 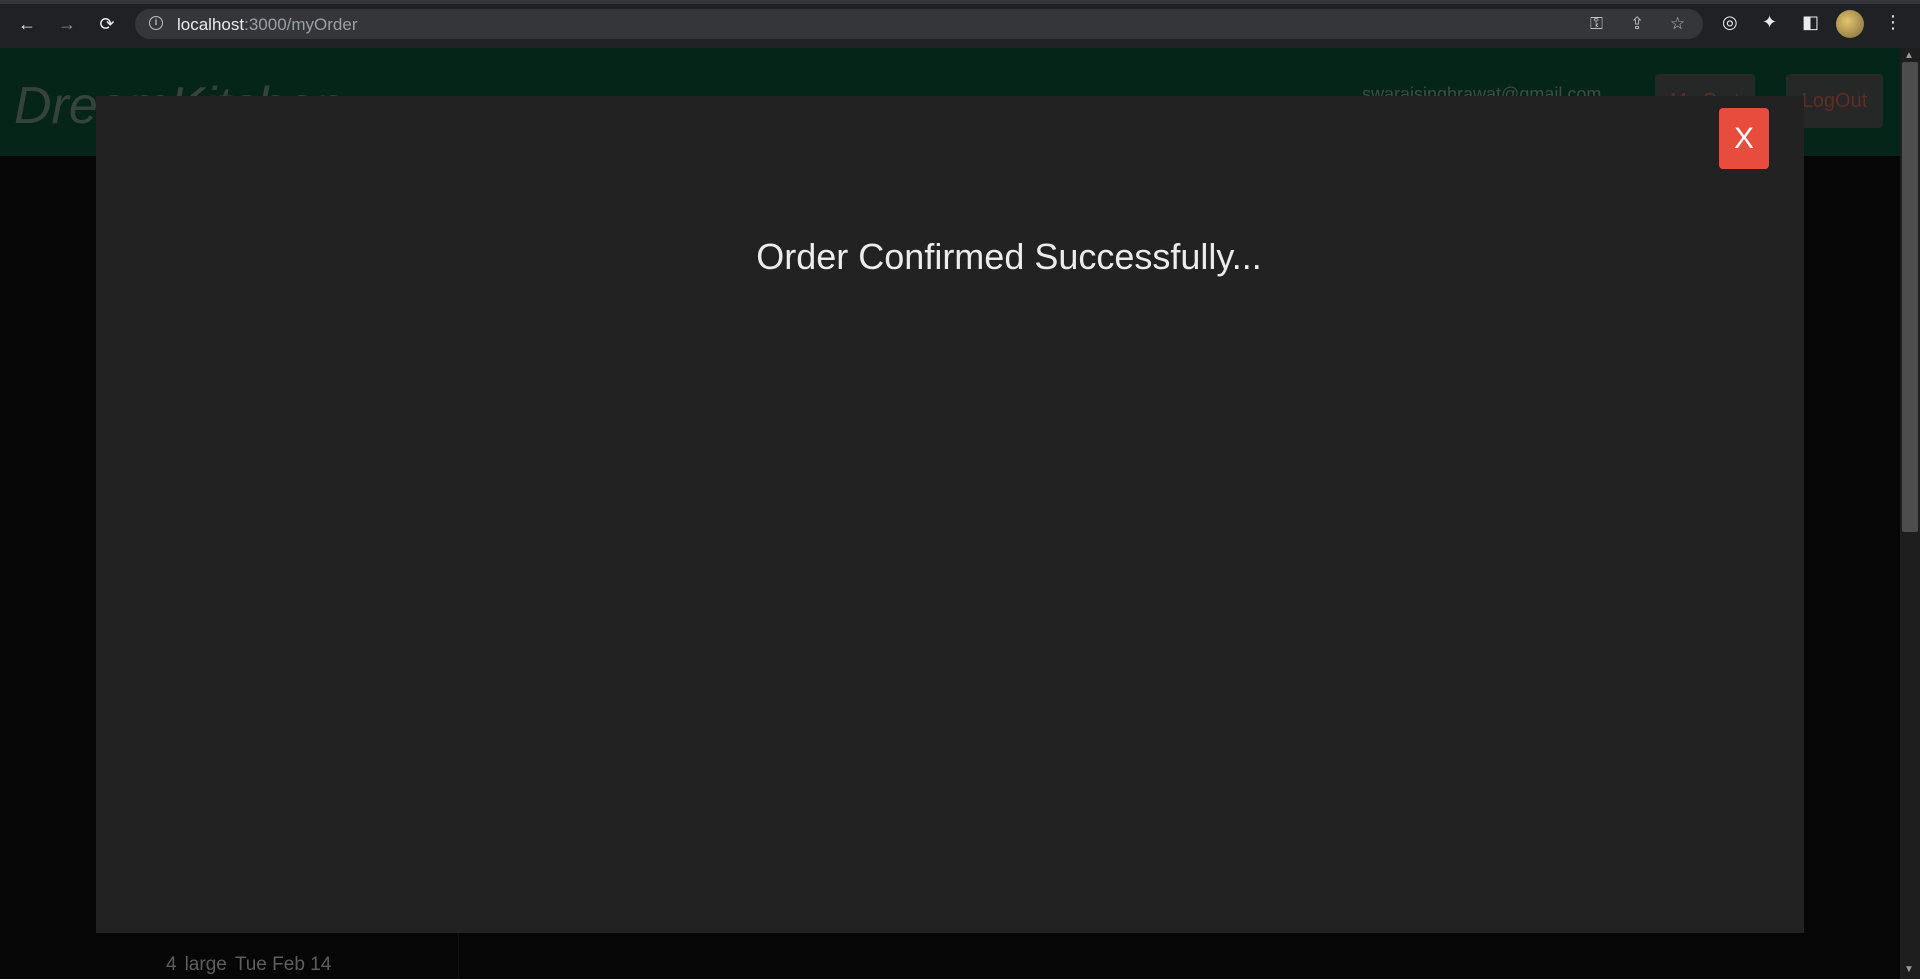 I want to click on key-icon: ⚿, so click(x=1596, y=24).